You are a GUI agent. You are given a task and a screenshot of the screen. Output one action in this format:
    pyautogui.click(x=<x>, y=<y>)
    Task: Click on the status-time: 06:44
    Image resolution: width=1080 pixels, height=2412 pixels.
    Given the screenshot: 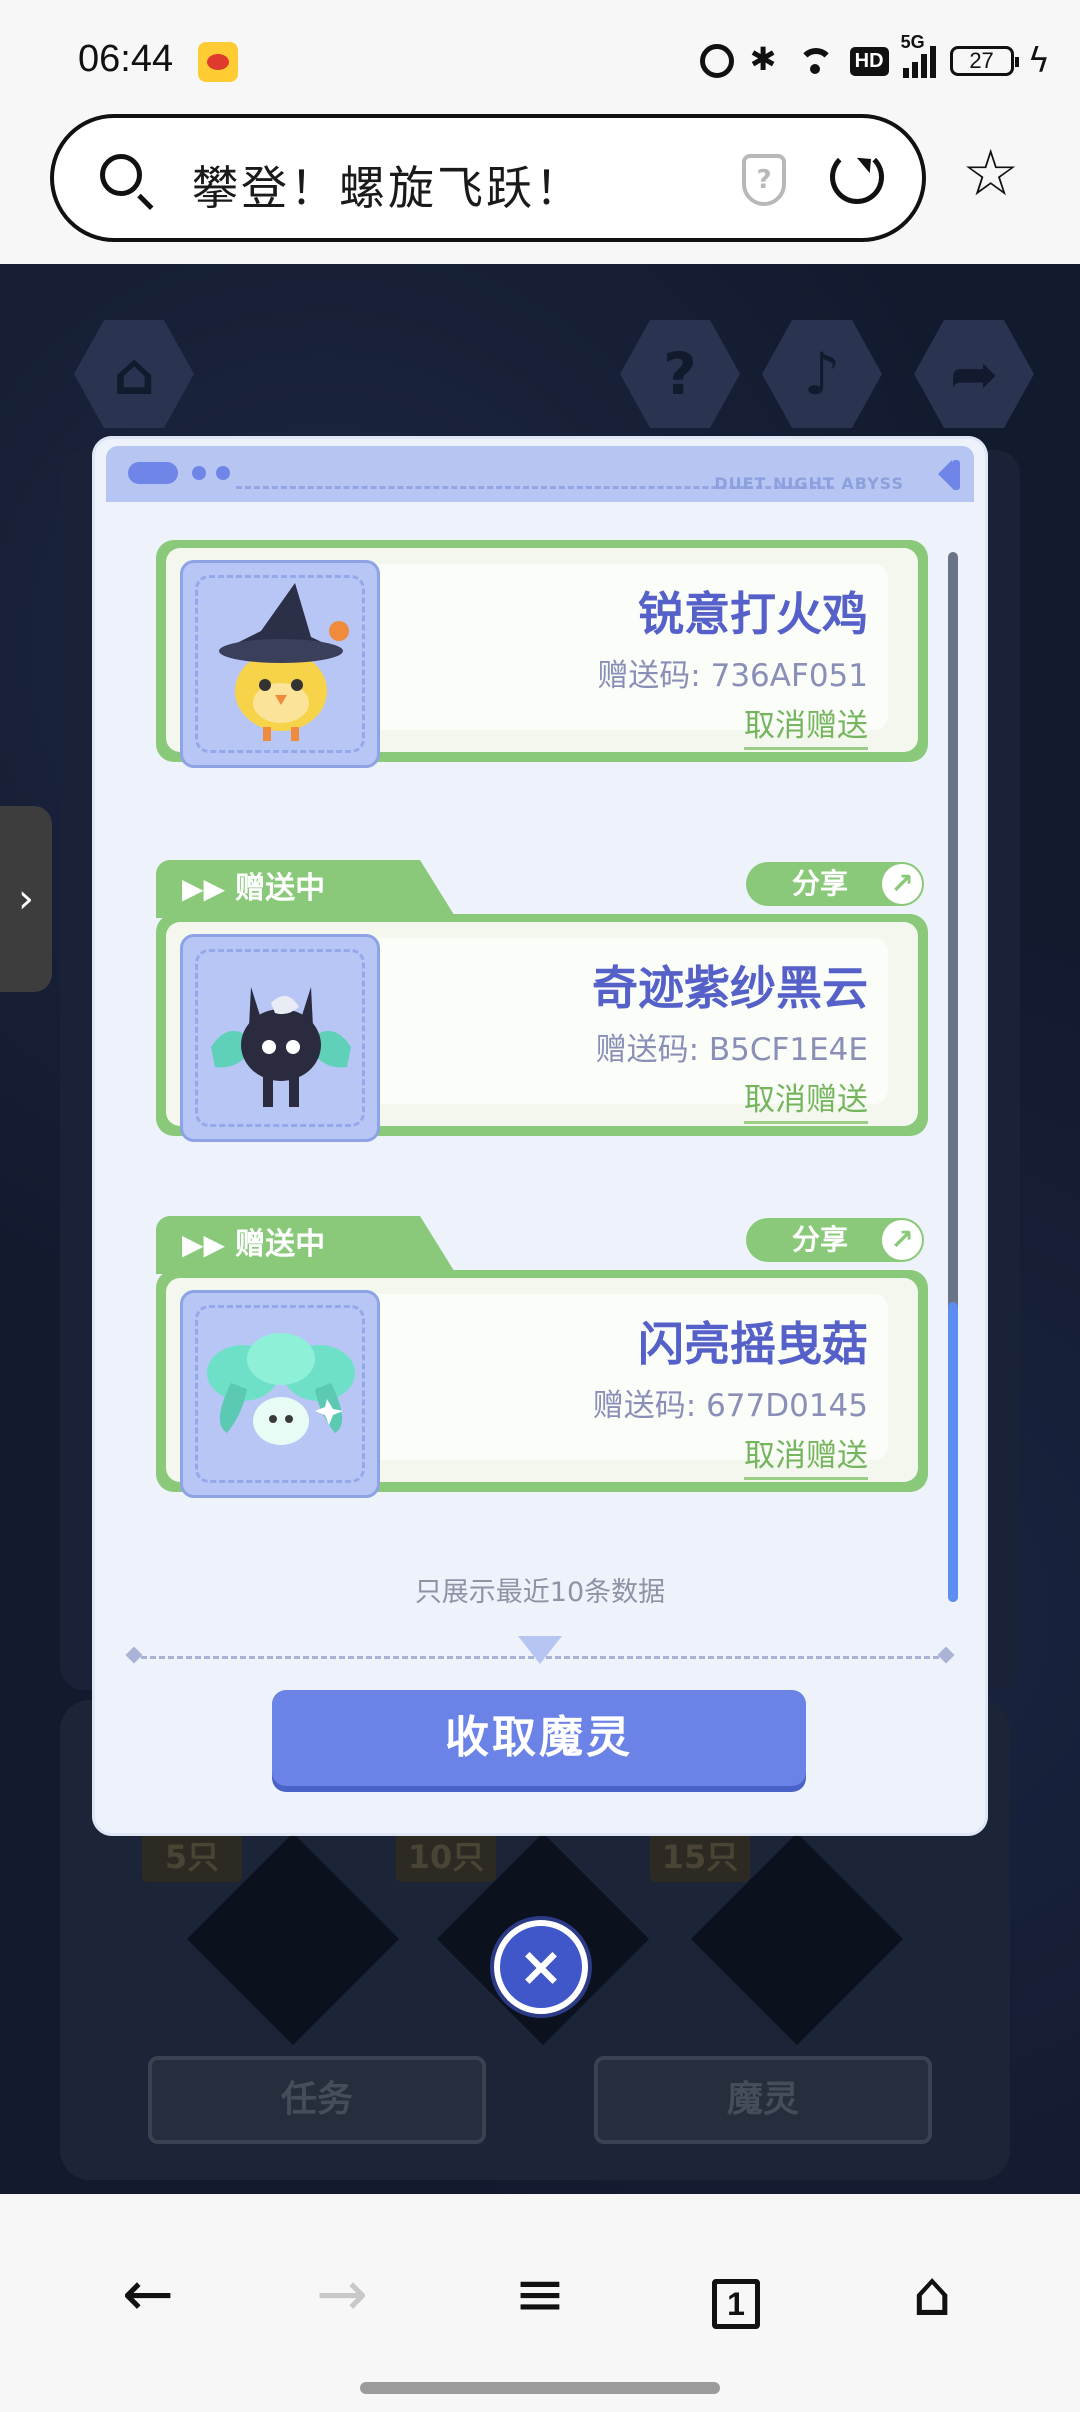 What is the action you would take?
    pyautogui.click(x=126, y=59)
    